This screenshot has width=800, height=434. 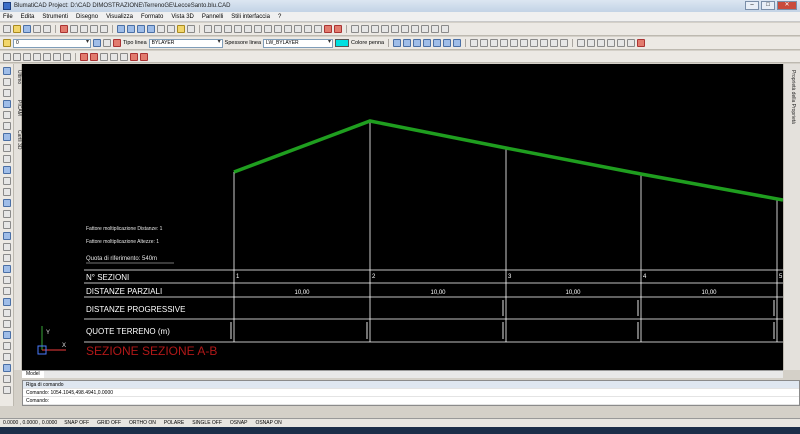 What do you see at coordinates (171, 29) in the screenshot?
I see `design-center-icon` at bounding box center [171, 29].